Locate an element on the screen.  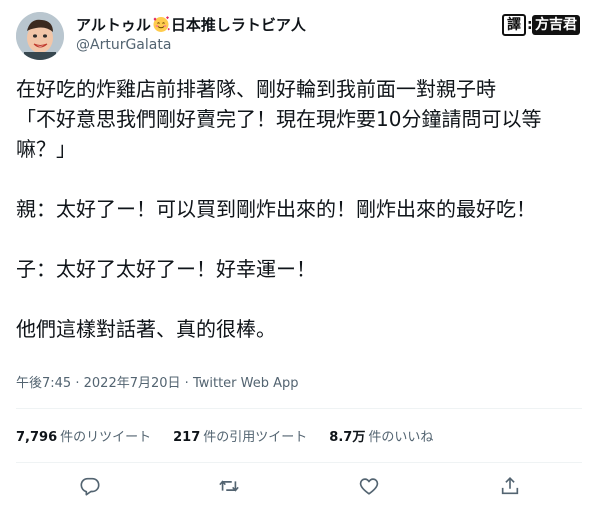
user-name-row: アルトゥル 日本推しラトビア人 is located at coordinates (191, 24).